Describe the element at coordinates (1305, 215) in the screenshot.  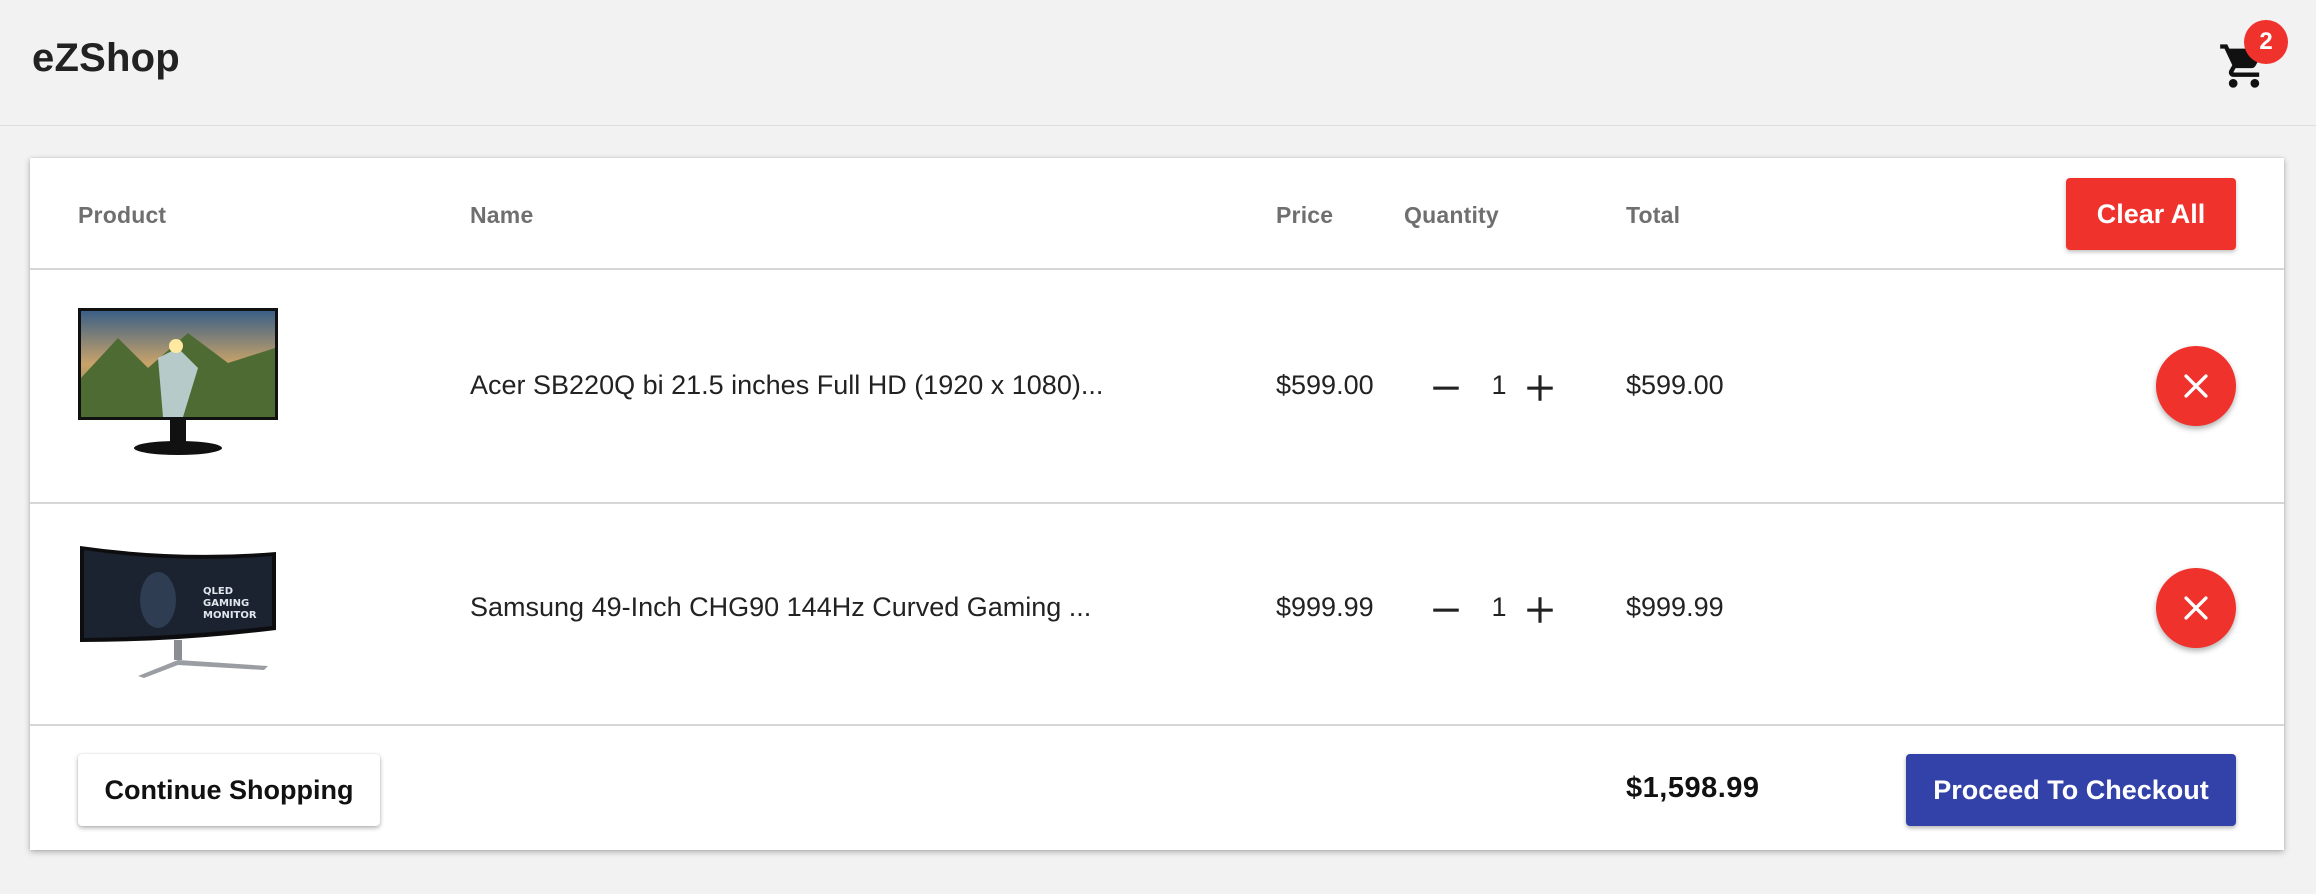
I see `header-price: Price` at that location.